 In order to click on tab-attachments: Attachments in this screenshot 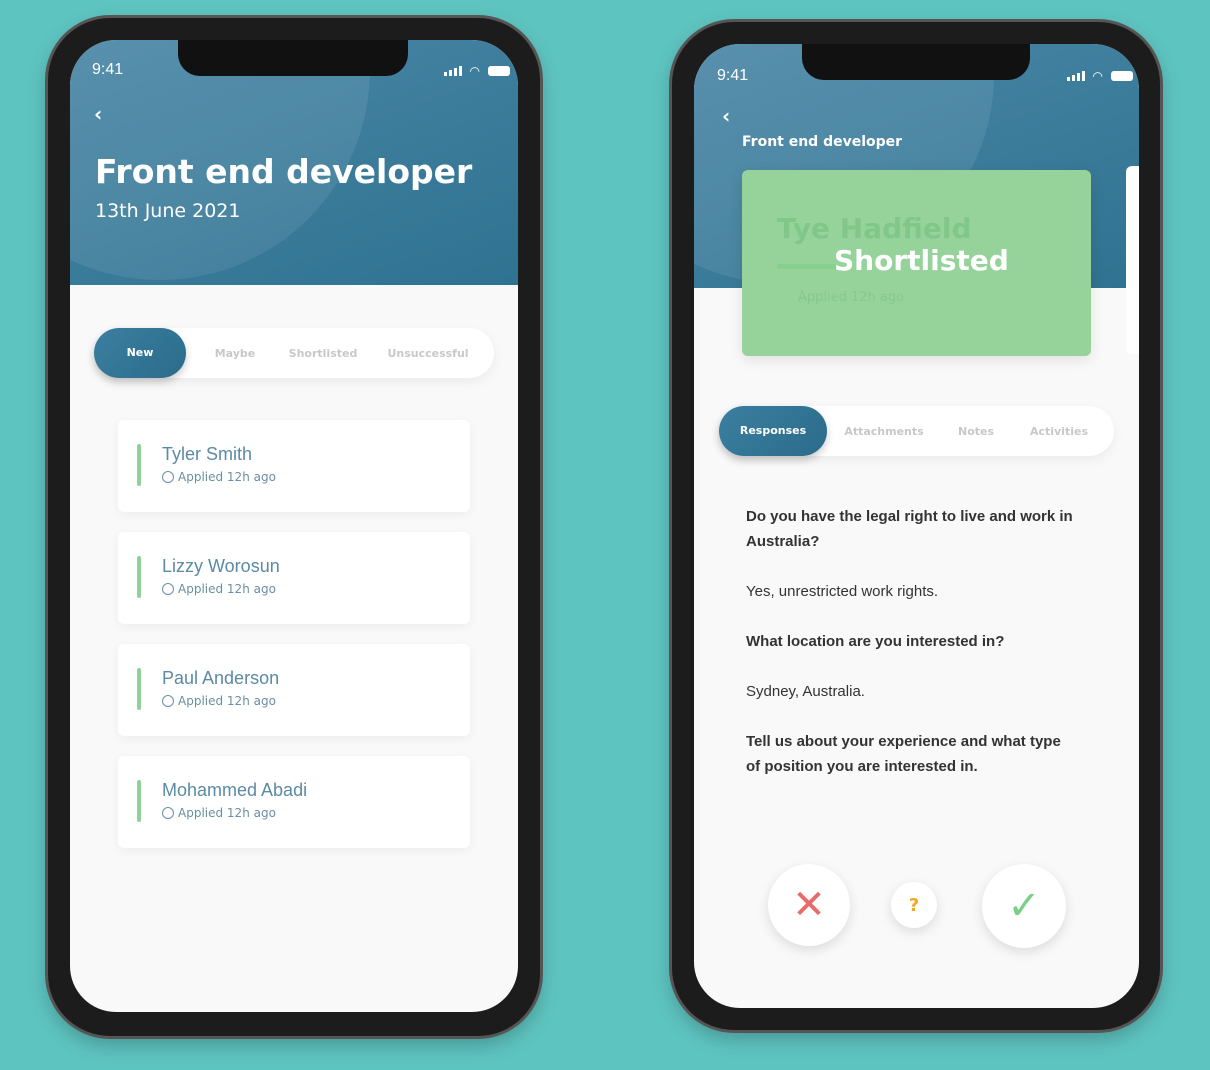, I will do `click(884, 431)`.